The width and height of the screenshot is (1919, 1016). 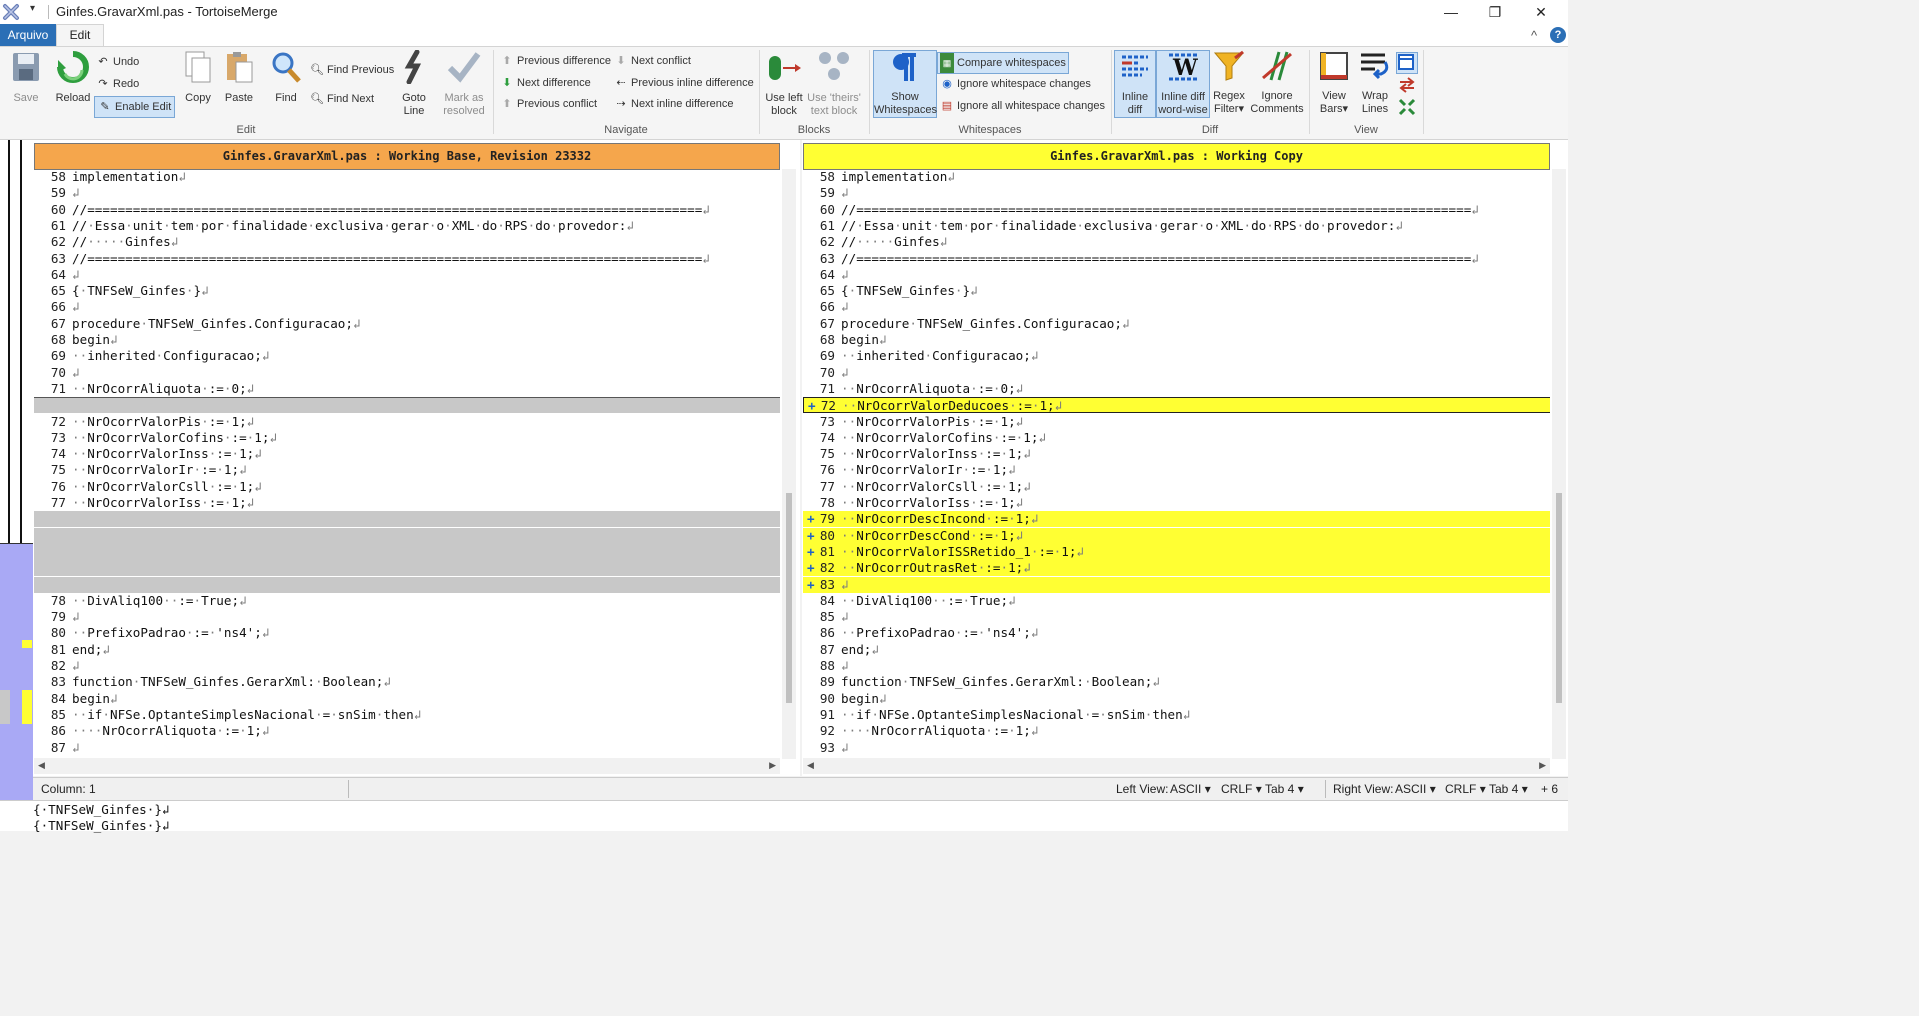 I want to click on redo-button: ↷ Redo, so click(x=117, y=84).